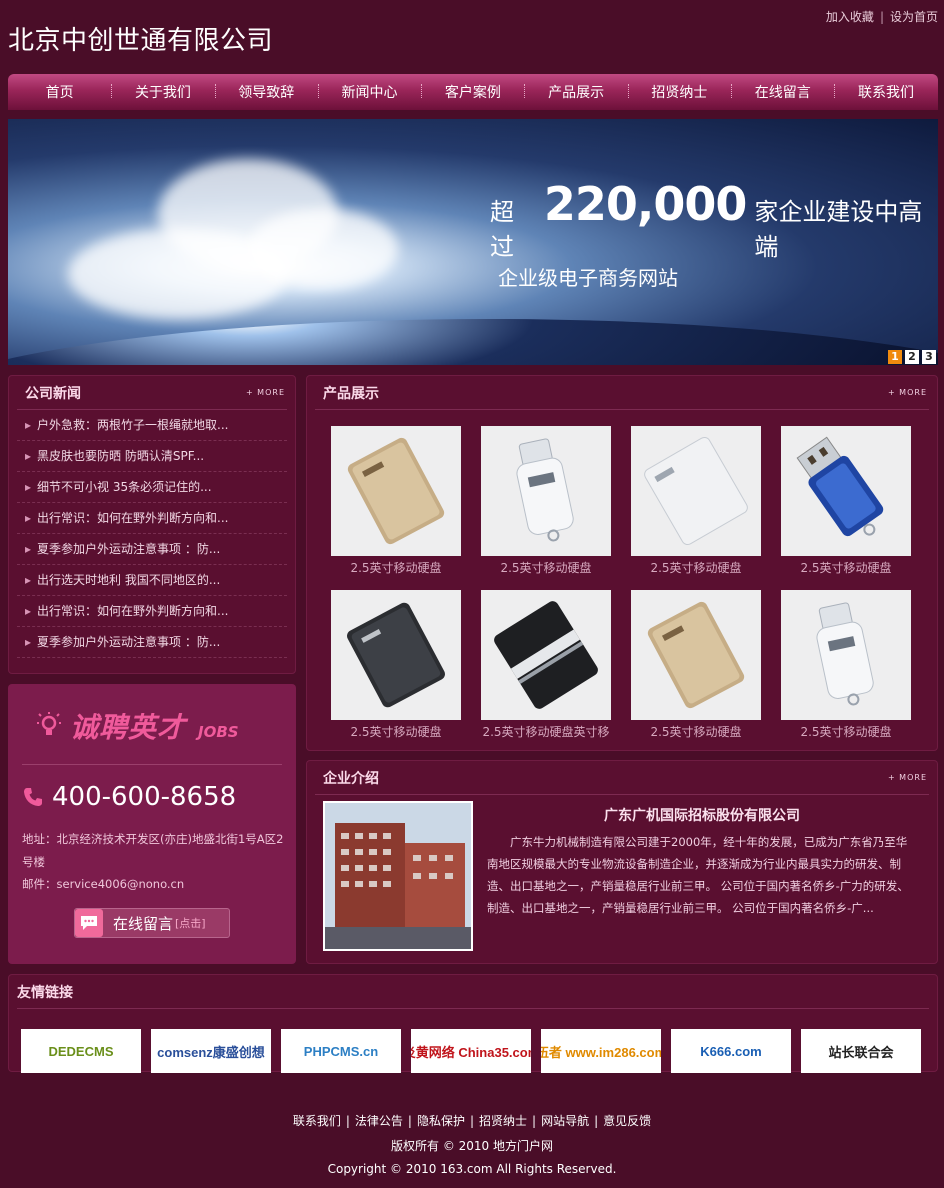  I want to click on add-favorite-link: 加入收藏, so click(850, 17).